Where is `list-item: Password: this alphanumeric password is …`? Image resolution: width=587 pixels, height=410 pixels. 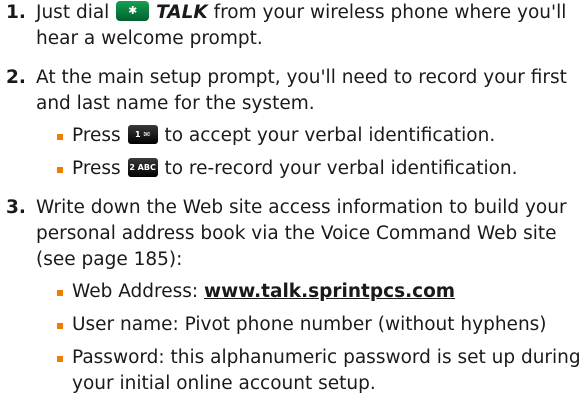
list-item: Password: this alphanumeric password is … is located at coordinates (310, 371).